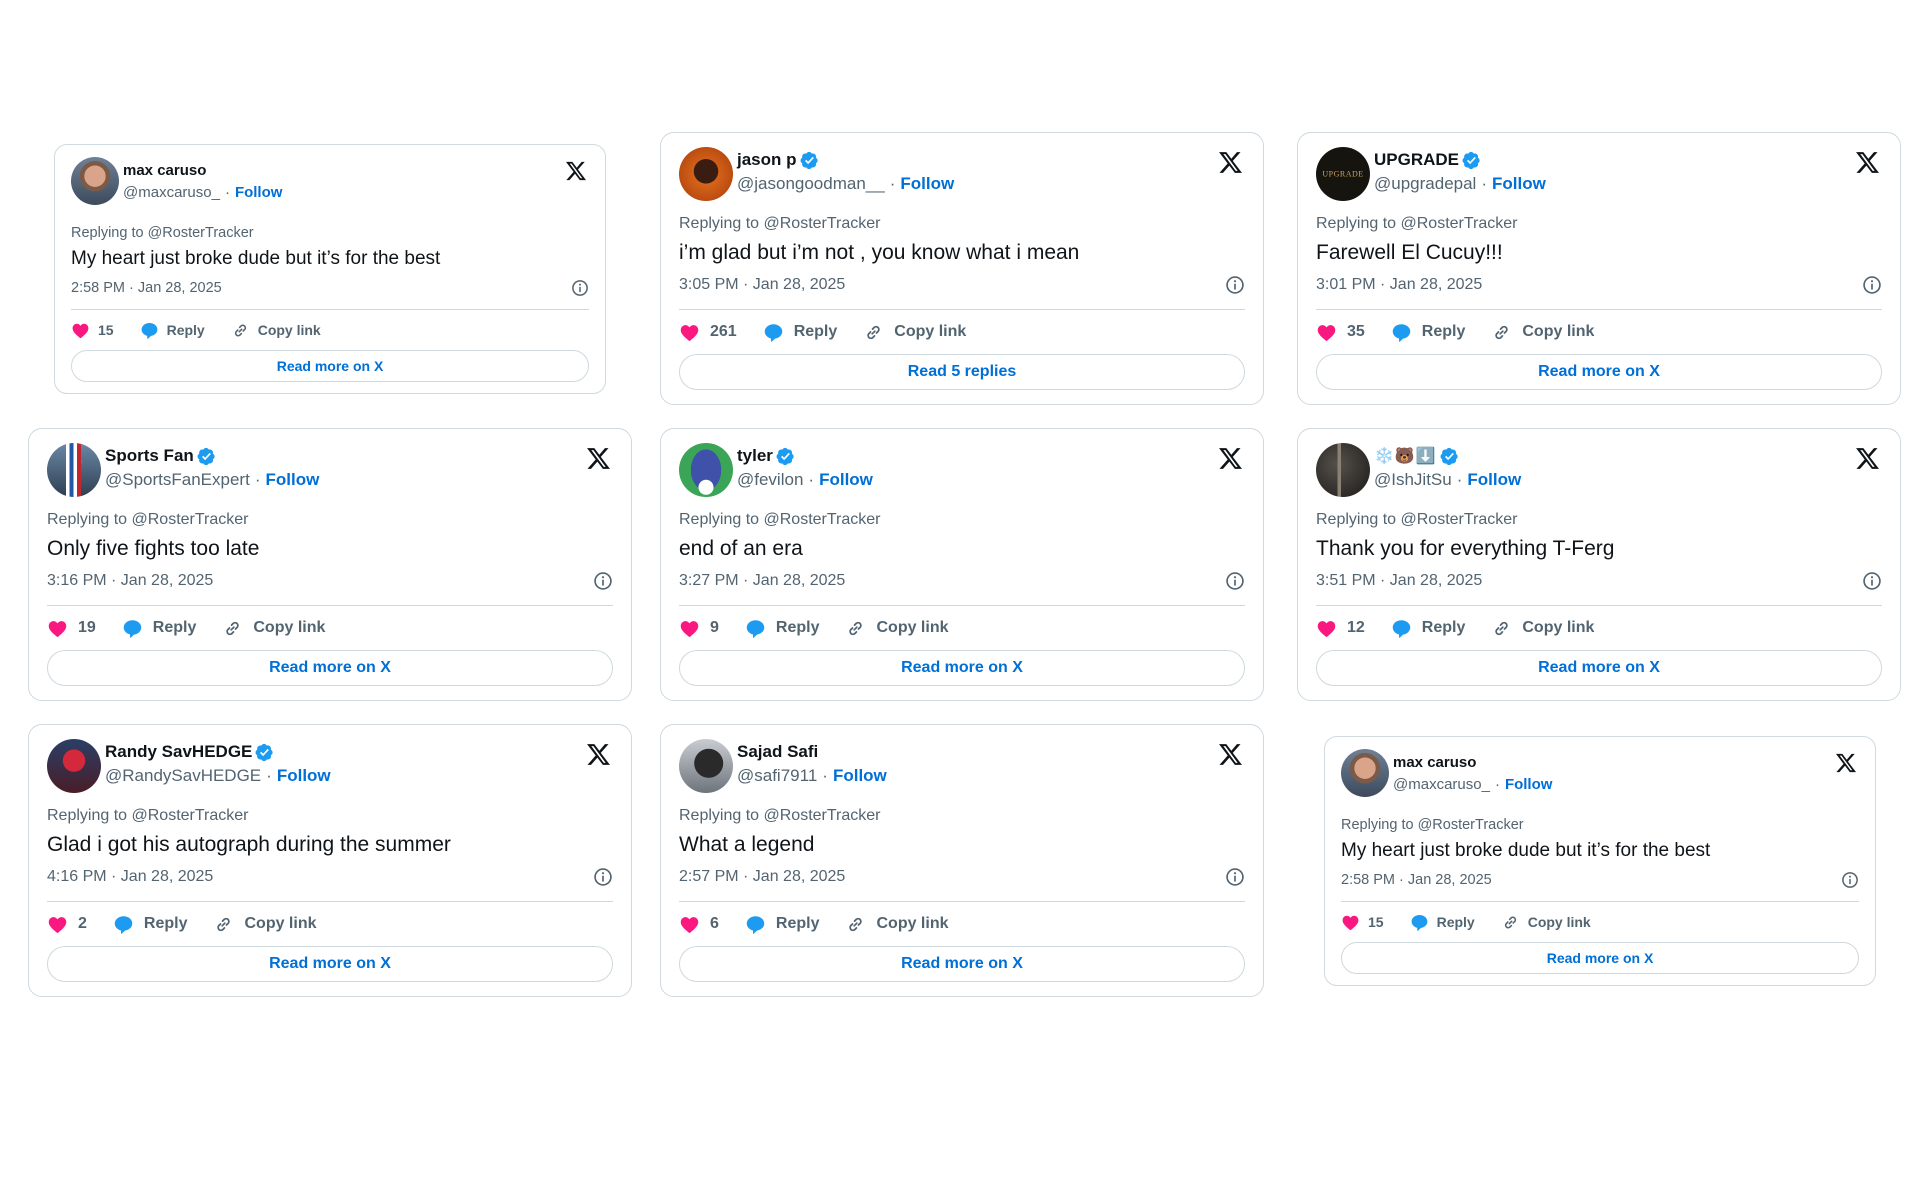 The image size is (1920, 1200). Describe the element at coordinates (762, 877) in the screenshot. I see `tweet-timestamp: 2:57 PM · Jan 28, 2025` at that location.